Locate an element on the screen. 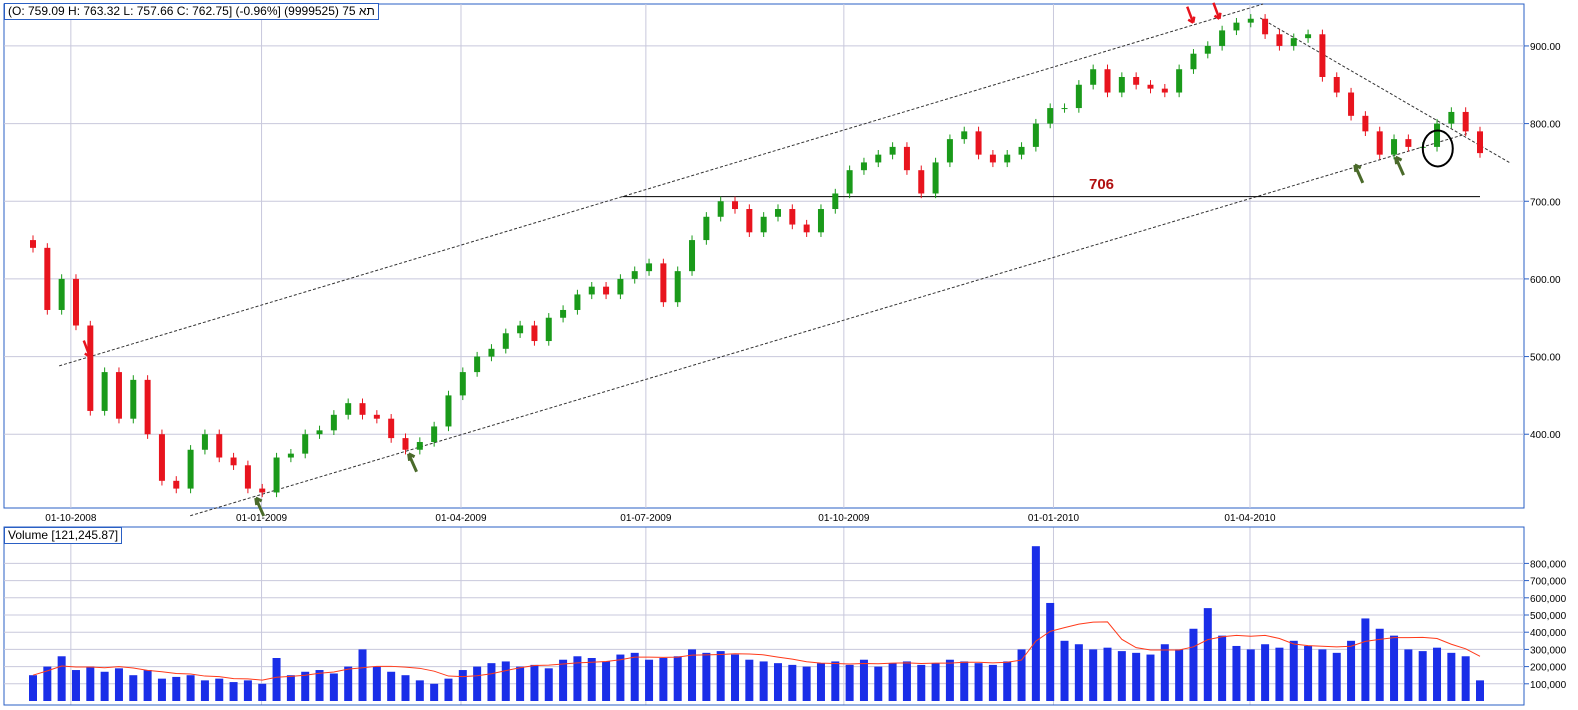 This screenshot has height=710, width=1578. y-tick-label: 800.00 is located at coordinates (1545, 125).